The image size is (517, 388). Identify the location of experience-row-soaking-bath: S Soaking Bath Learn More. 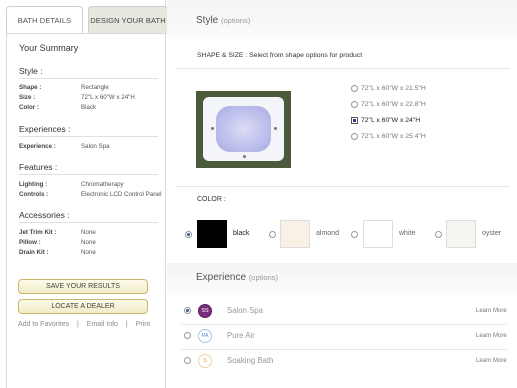
(342, 361).